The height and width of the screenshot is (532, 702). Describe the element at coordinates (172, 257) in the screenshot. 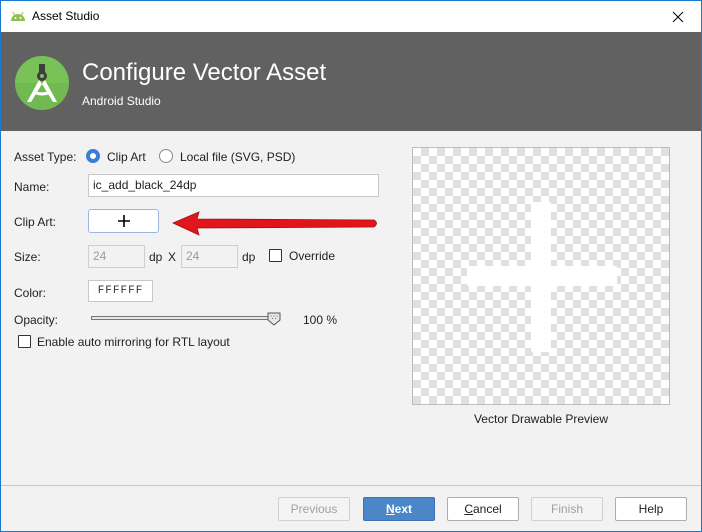

I see `size-separator: X` at that location.